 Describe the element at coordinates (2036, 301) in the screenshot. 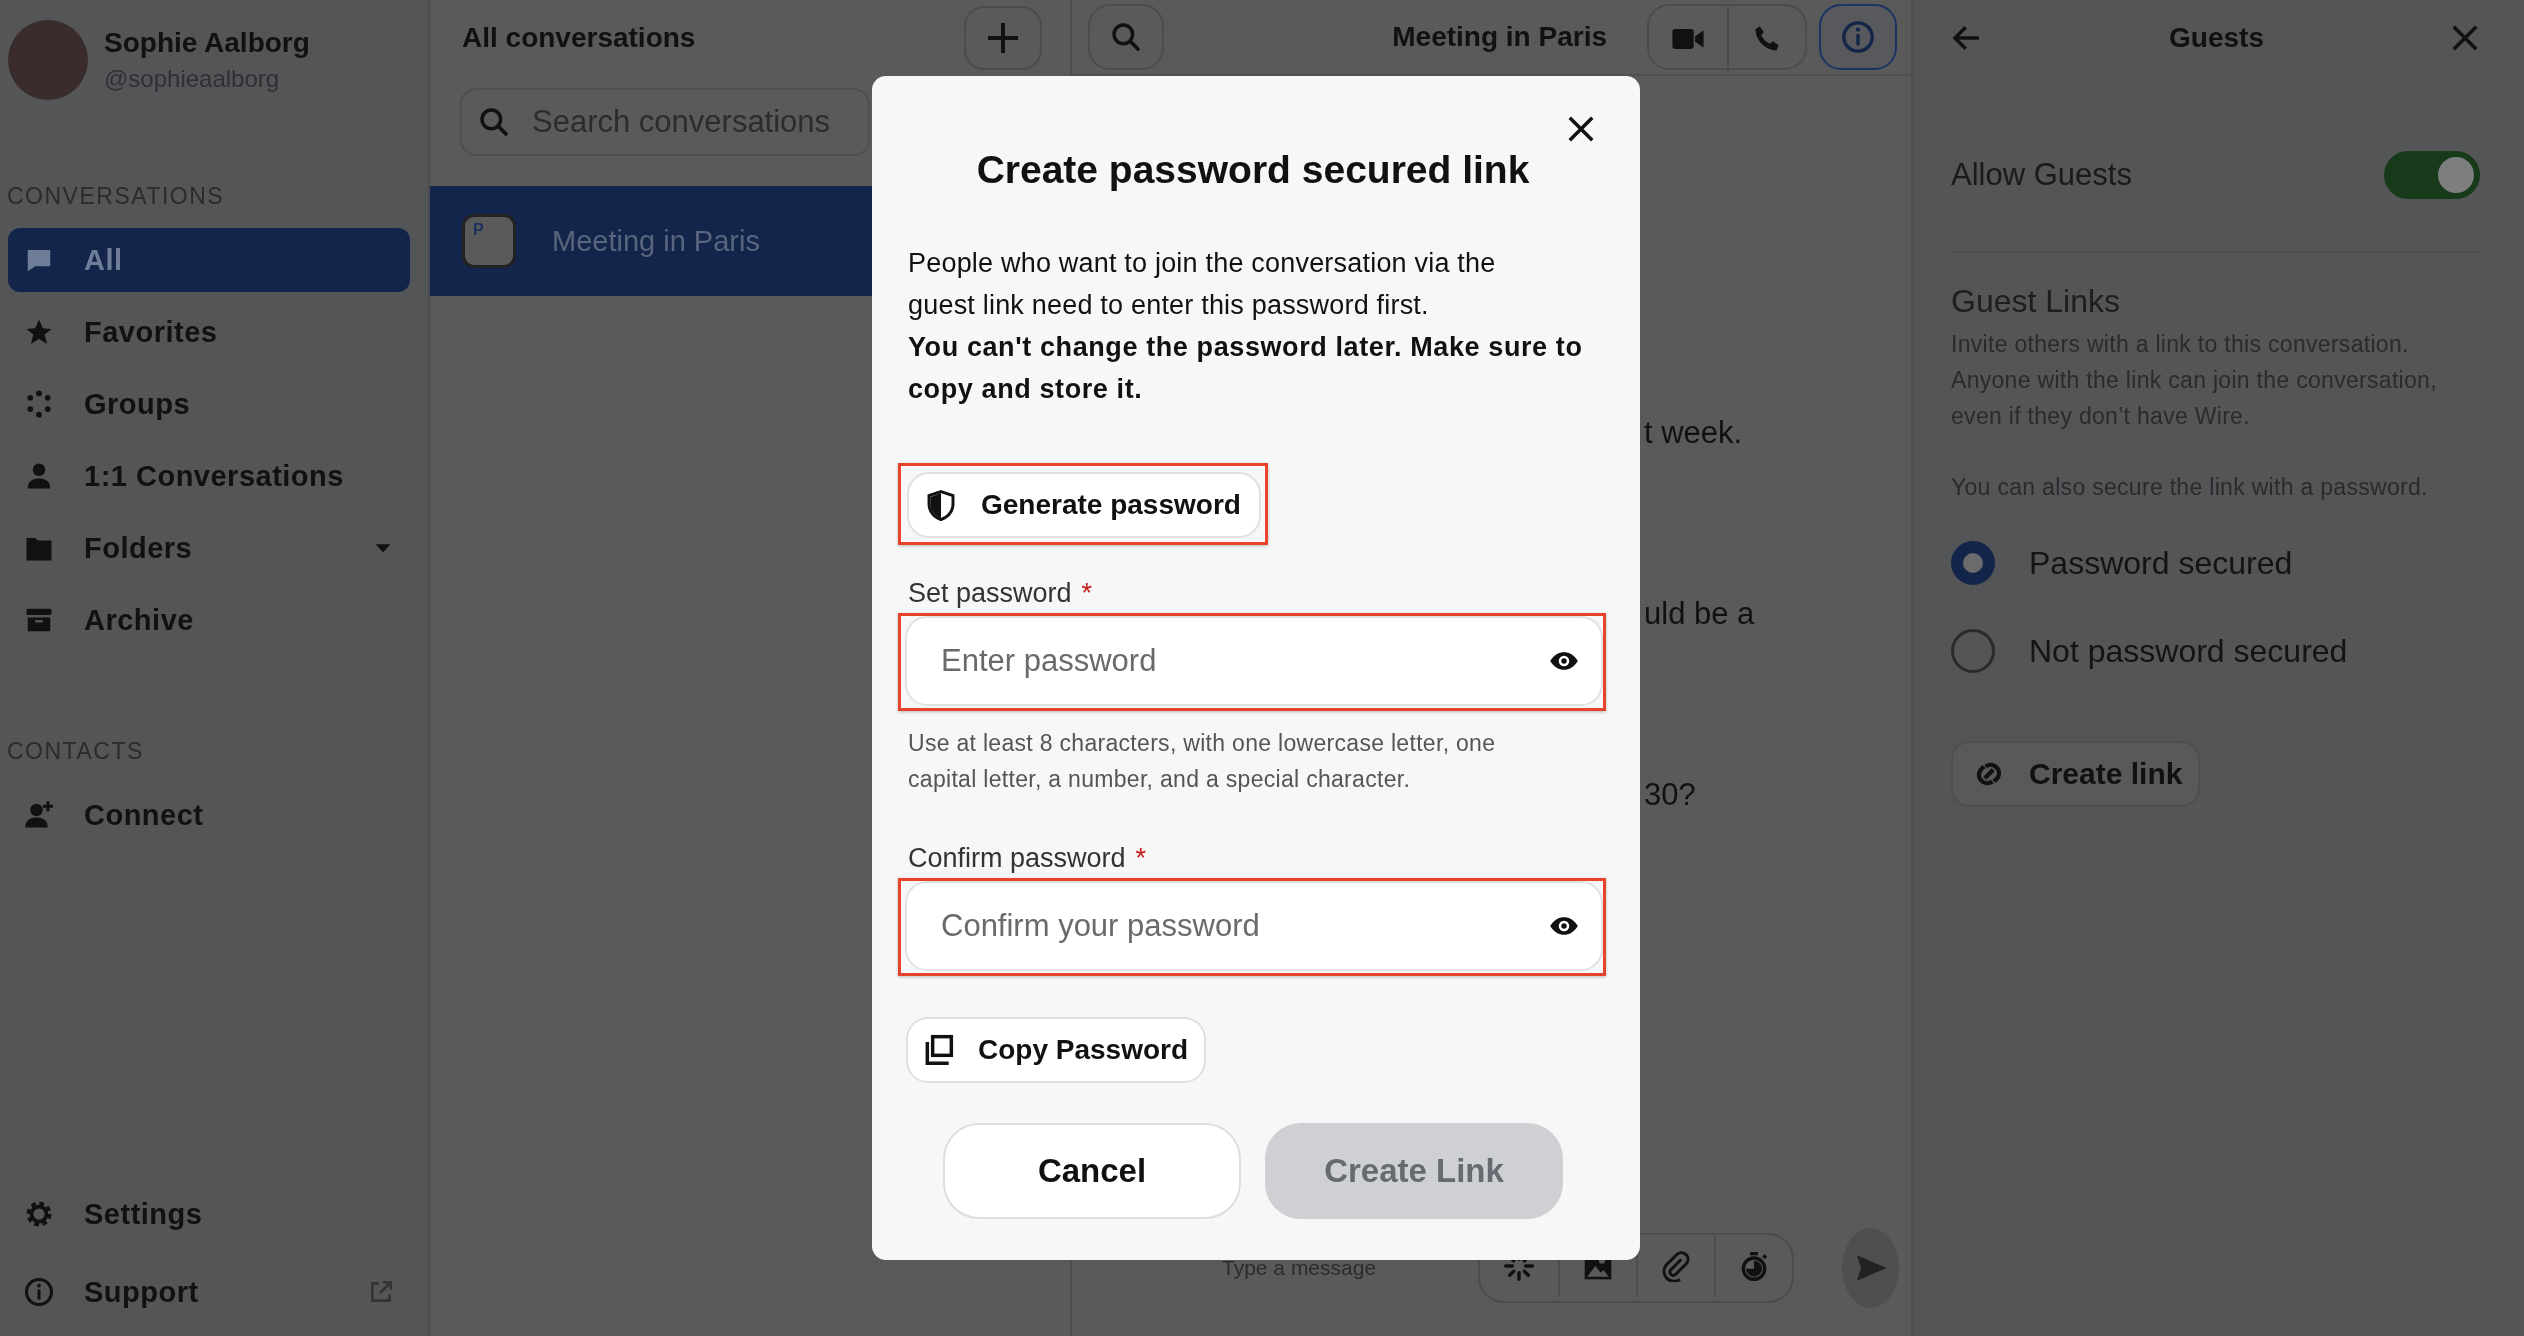

I see `section-heading: Guest Links` at that location.